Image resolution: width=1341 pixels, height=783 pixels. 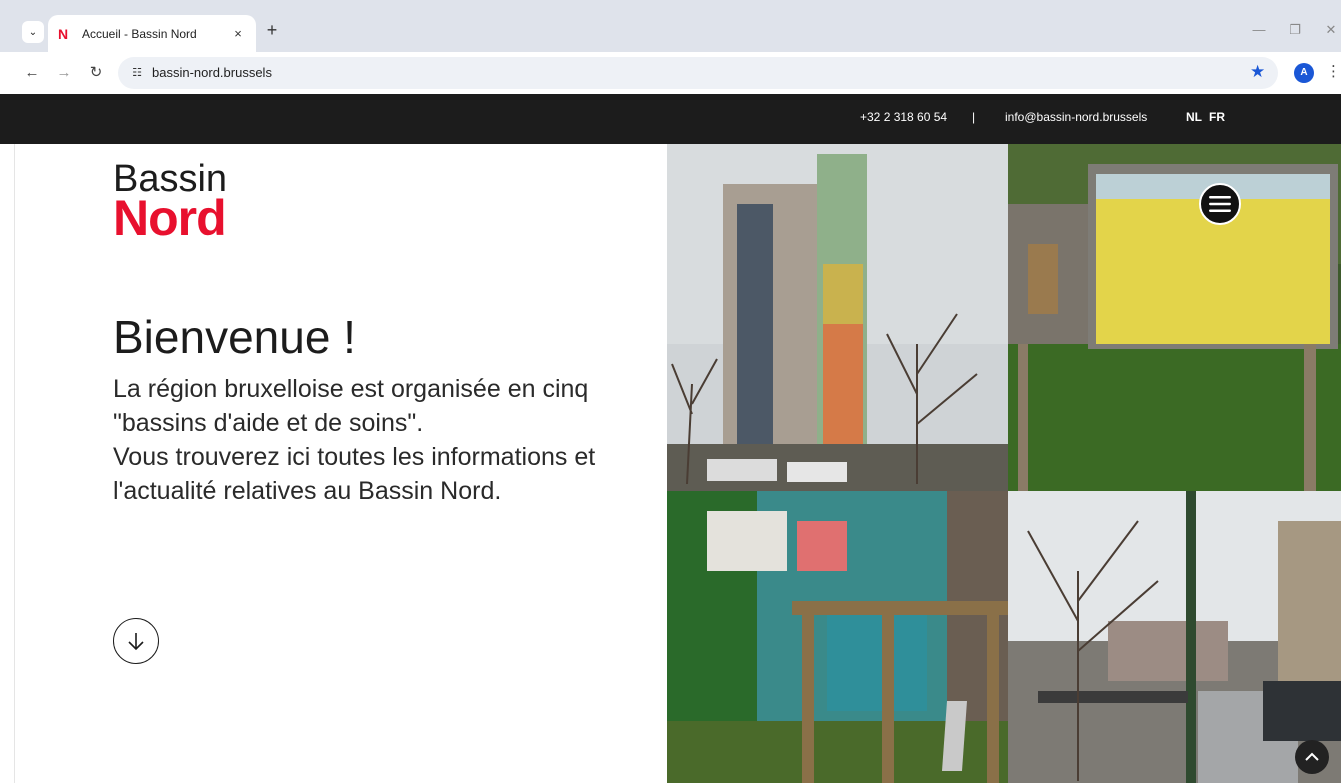 I want to click on browser-toolbar: ← → ↻ ☷ bassin-nord.brussels ★ A ⋮, so click(x=670, y=73).